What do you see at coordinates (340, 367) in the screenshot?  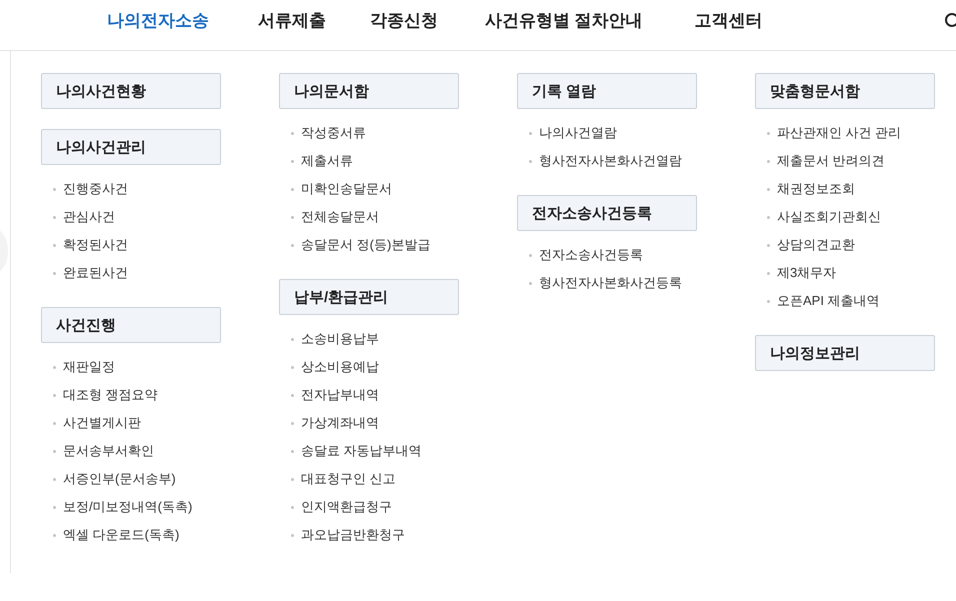 I see `menu-link: 상소비용예납` at bounding box center [340, 367].